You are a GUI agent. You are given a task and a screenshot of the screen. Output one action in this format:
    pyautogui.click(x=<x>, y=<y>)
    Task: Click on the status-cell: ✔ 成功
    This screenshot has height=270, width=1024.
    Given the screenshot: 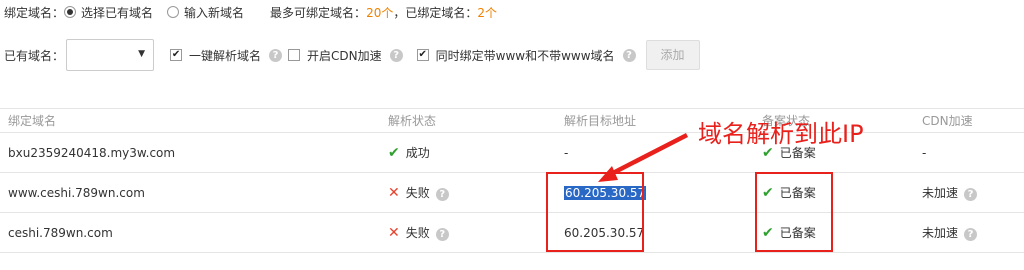 What is the action you would take?
    pyautogui.click(x=468, y=152)
    